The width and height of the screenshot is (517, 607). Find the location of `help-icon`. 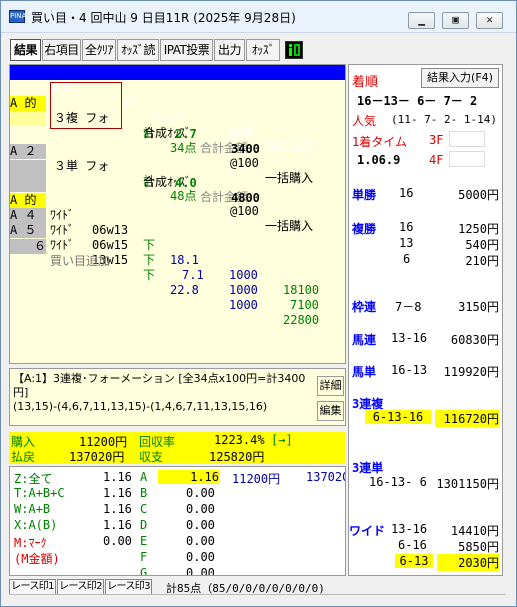

help-icon is located at coordinates (294, 50).